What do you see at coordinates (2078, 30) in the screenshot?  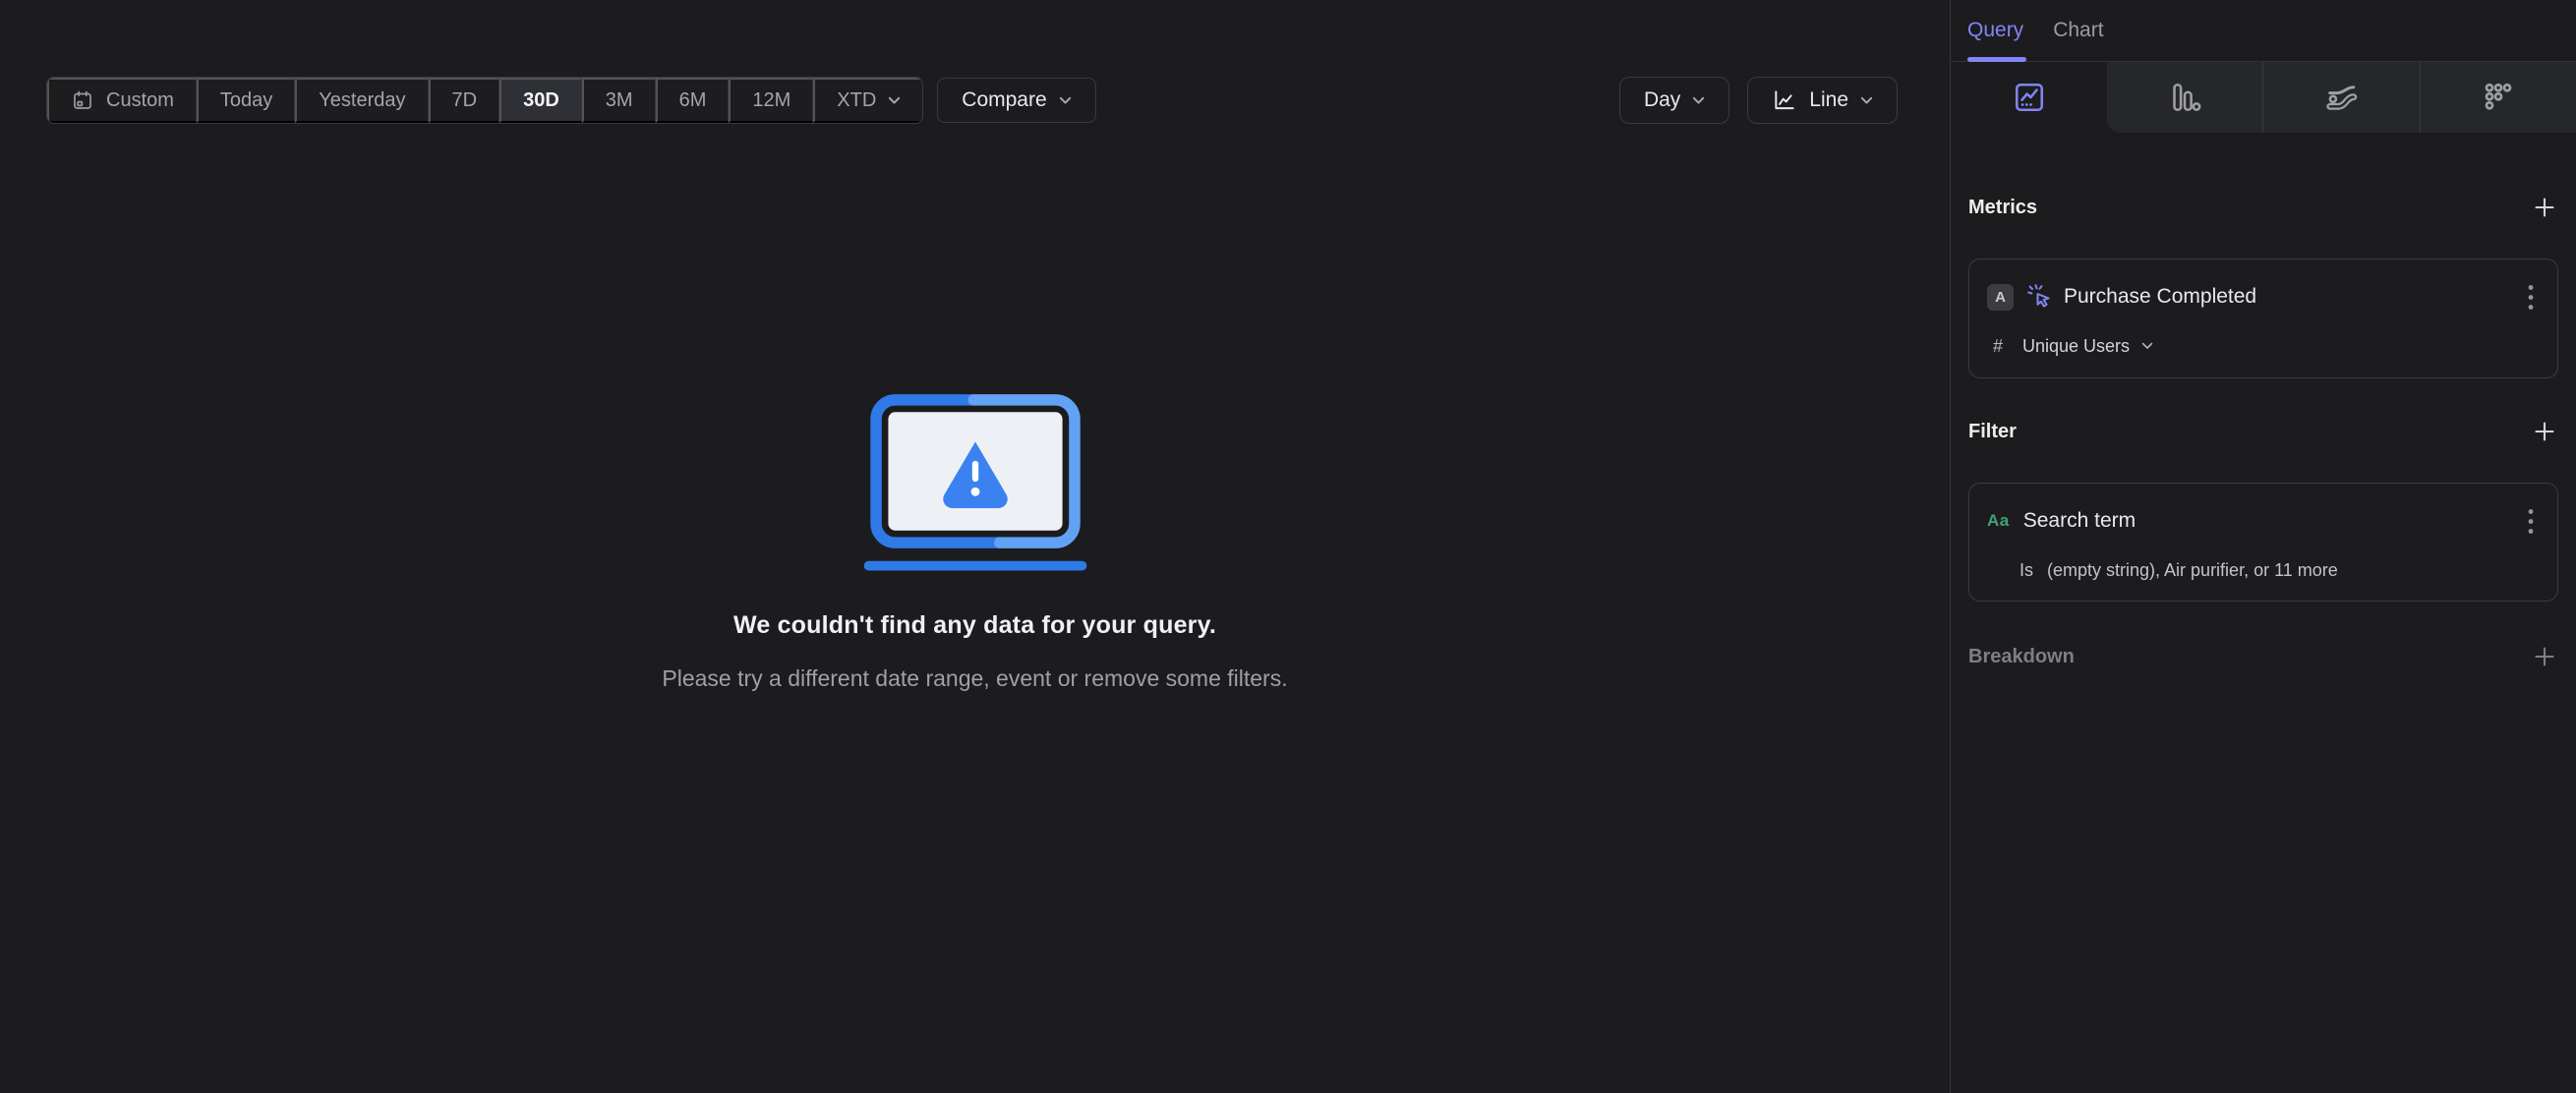 I see `tab-chart: Chart` at bounding box center [2078, 30].